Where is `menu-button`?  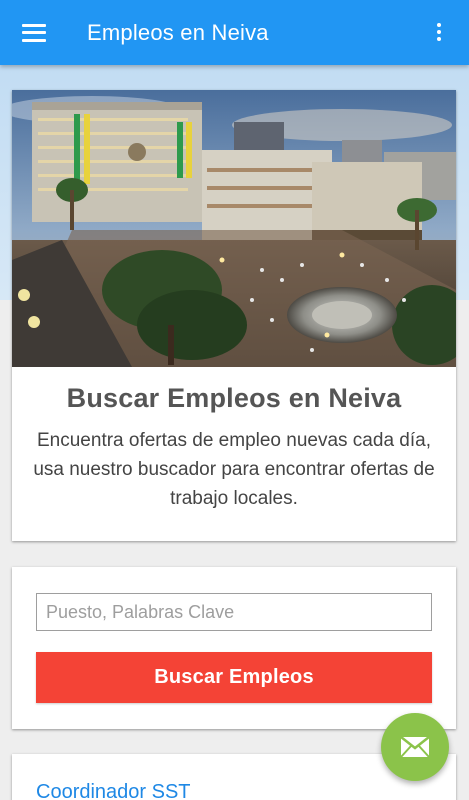 menu-button is located at coordinates (34, 33).